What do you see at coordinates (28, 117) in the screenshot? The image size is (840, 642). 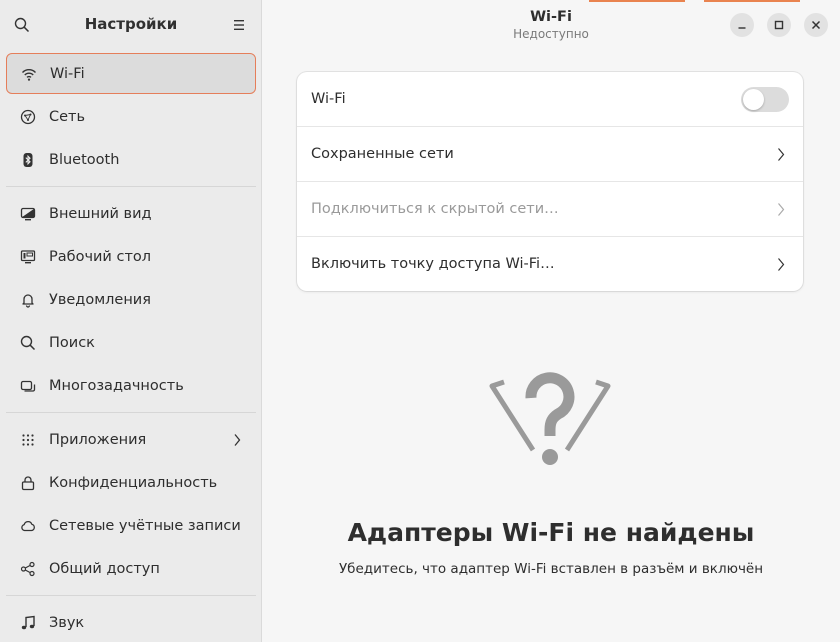 I see `network-icon` at bounding box center [28, 117].